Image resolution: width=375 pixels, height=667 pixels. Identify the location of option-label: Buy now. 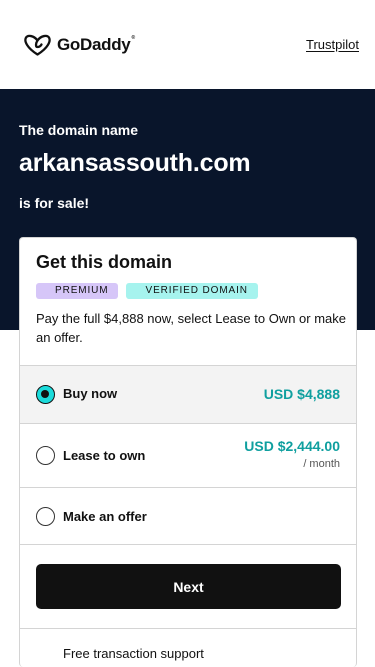
(90, 393).